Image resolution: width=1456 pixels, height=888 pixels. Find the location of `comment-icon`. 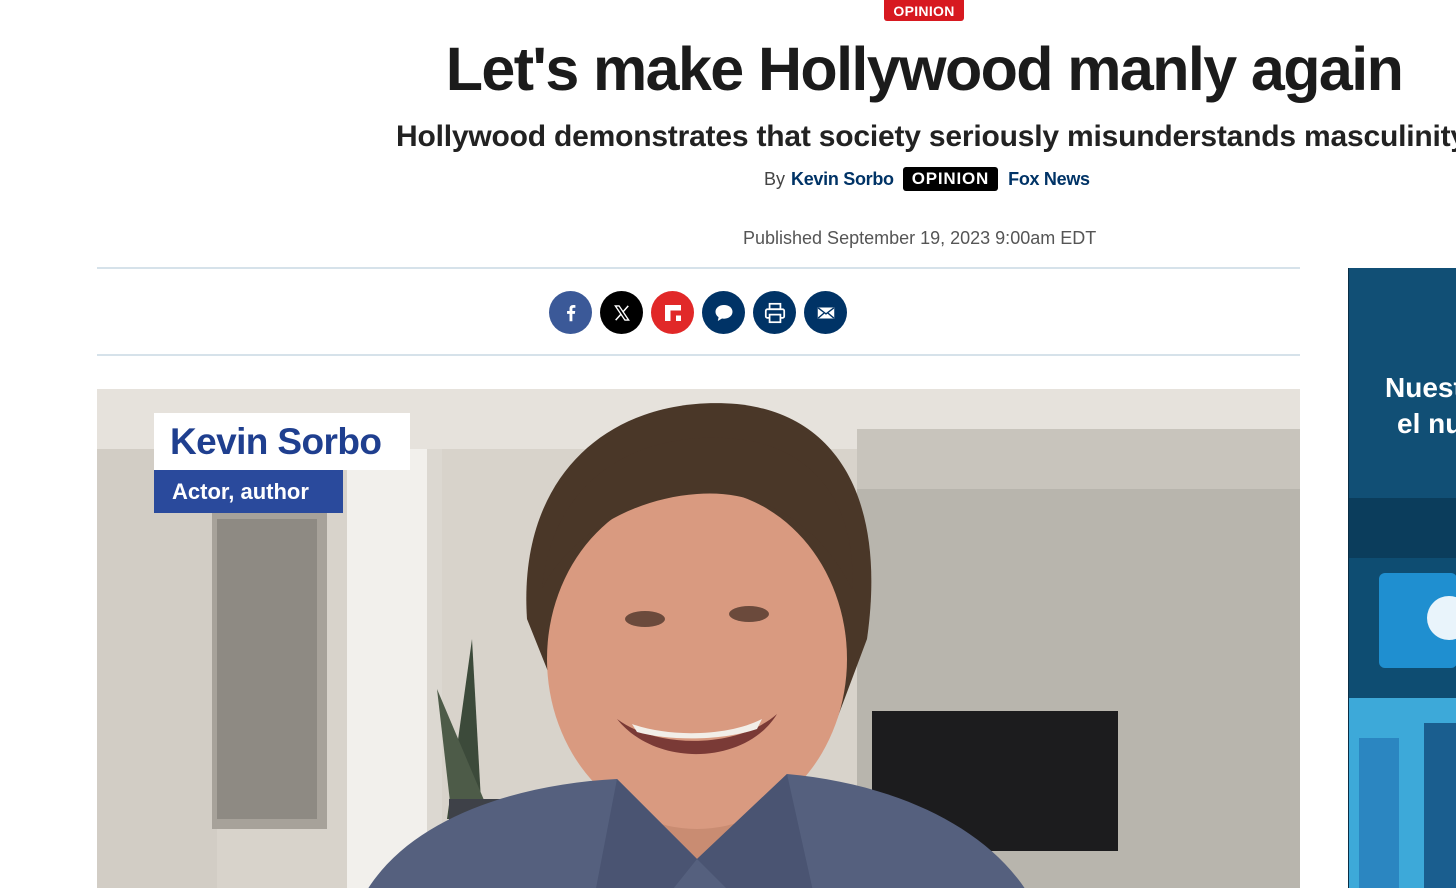

comment-icon is located at coordinates (723, 312).